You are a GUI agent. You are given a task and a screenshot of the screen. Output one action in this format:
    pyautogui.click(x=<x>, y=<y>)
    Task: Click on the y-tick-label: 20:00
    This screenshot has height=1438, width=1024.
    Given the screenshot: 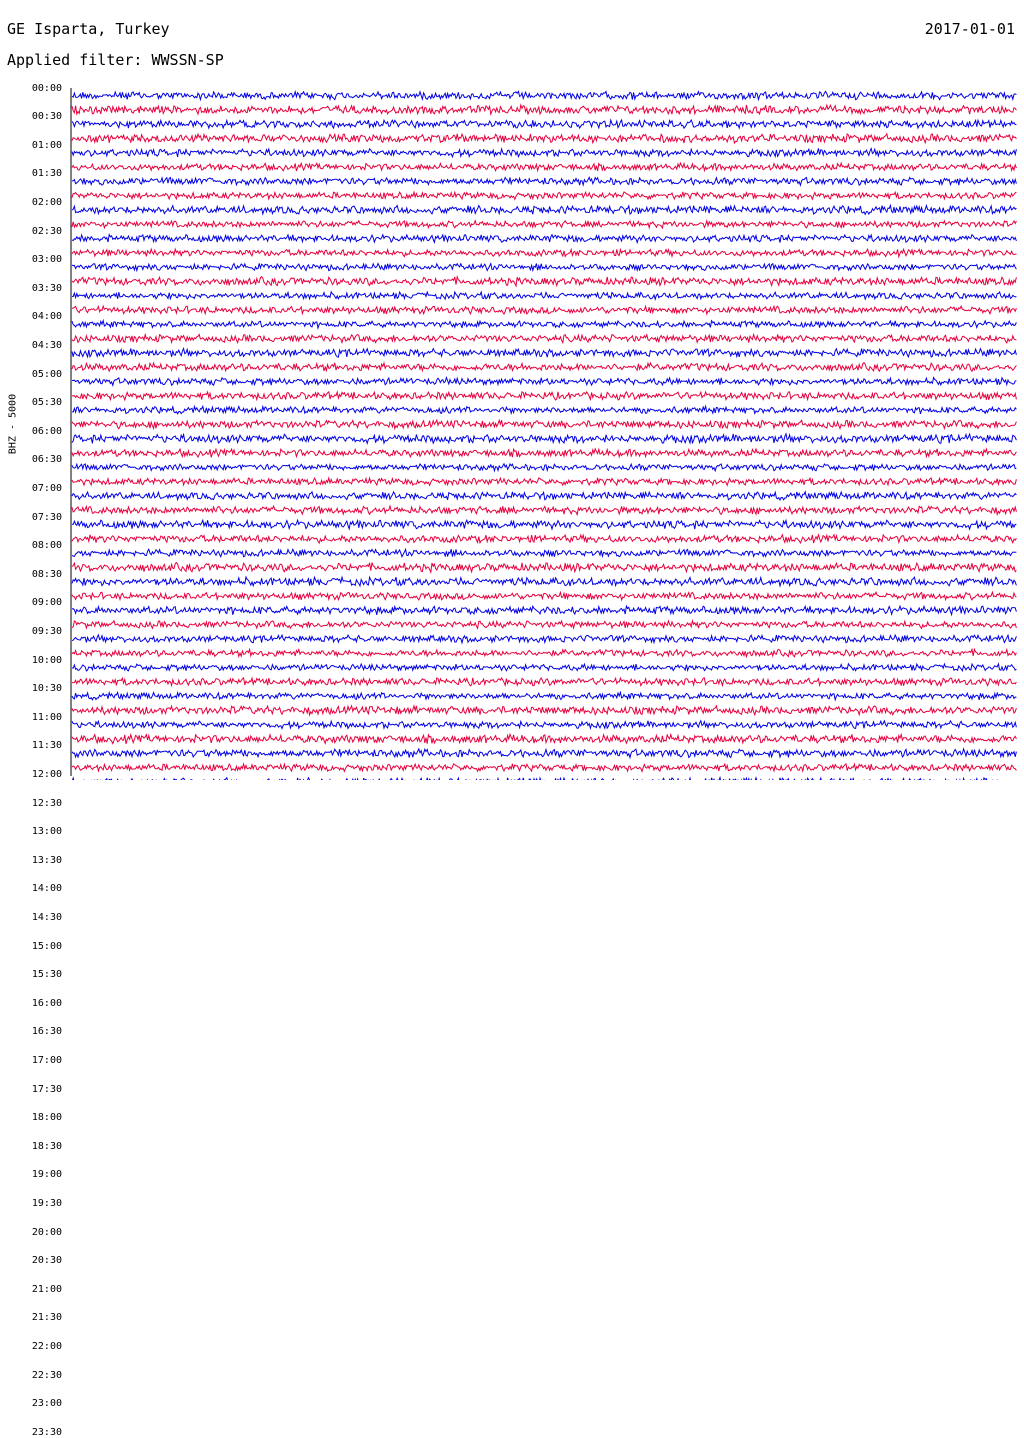 What is the action you would take?
    pyautogui.click(x=46, y=1232)
    